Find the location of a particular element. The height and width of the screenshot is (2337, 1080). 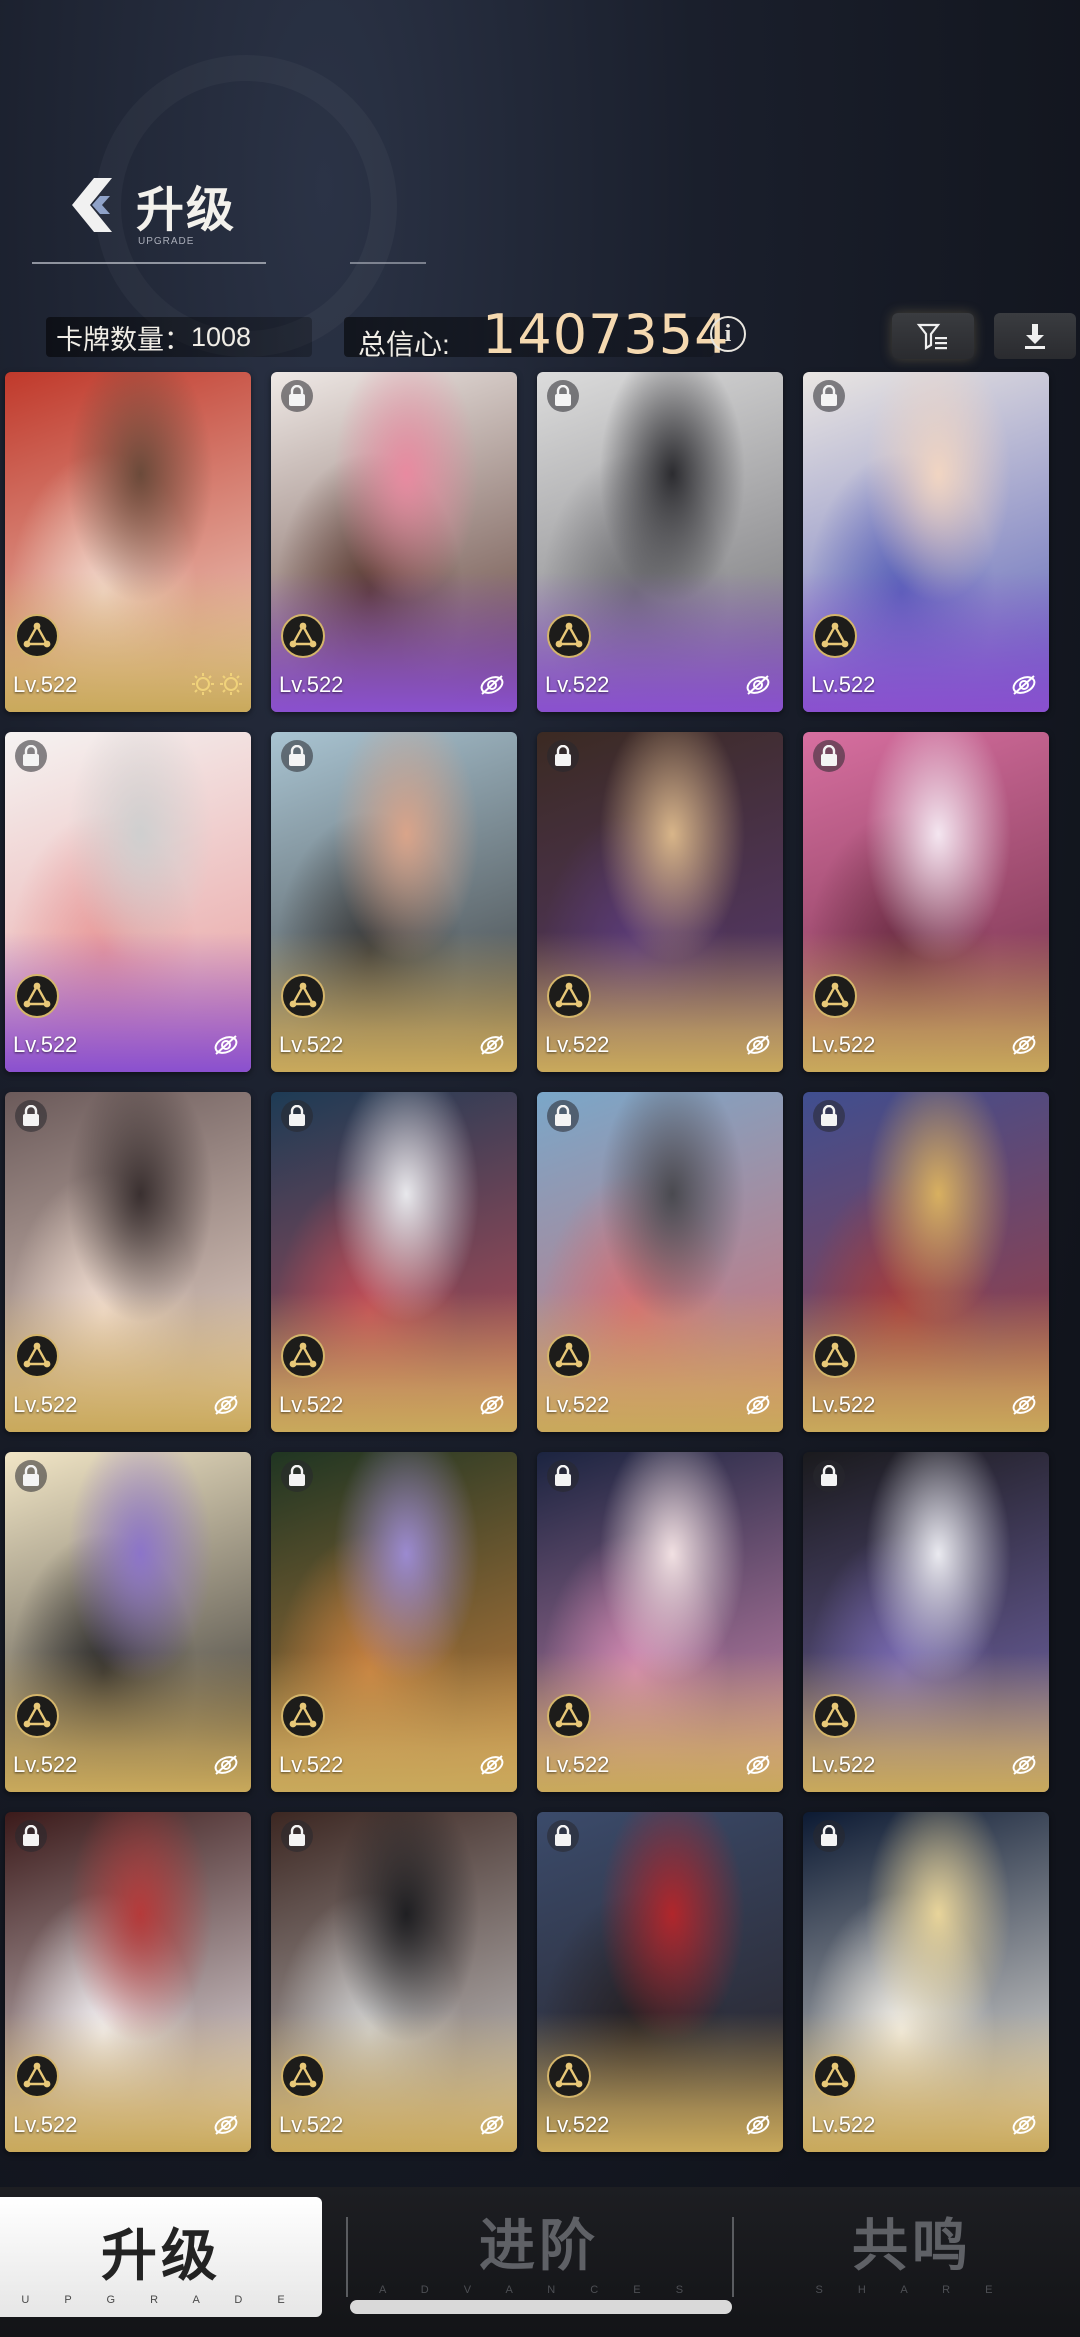

tab-advances: 进阶 A D V A N C E S is located at coordinates (539, 2247).